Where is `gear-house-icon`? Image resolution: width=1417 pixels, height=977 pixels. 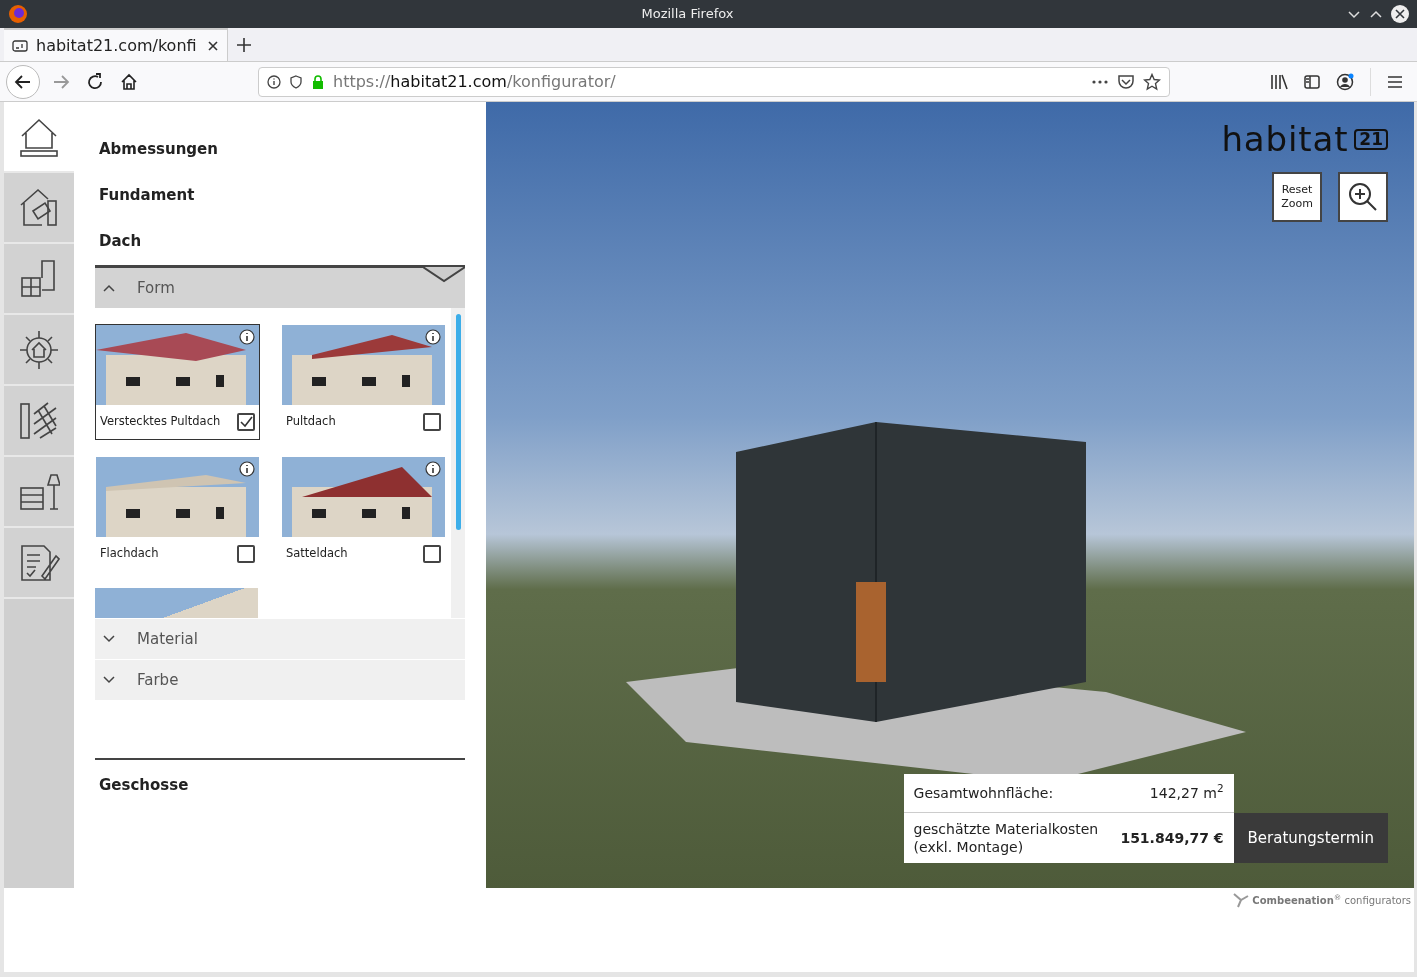
gear-house-icon is located at coordinates (39, 349).